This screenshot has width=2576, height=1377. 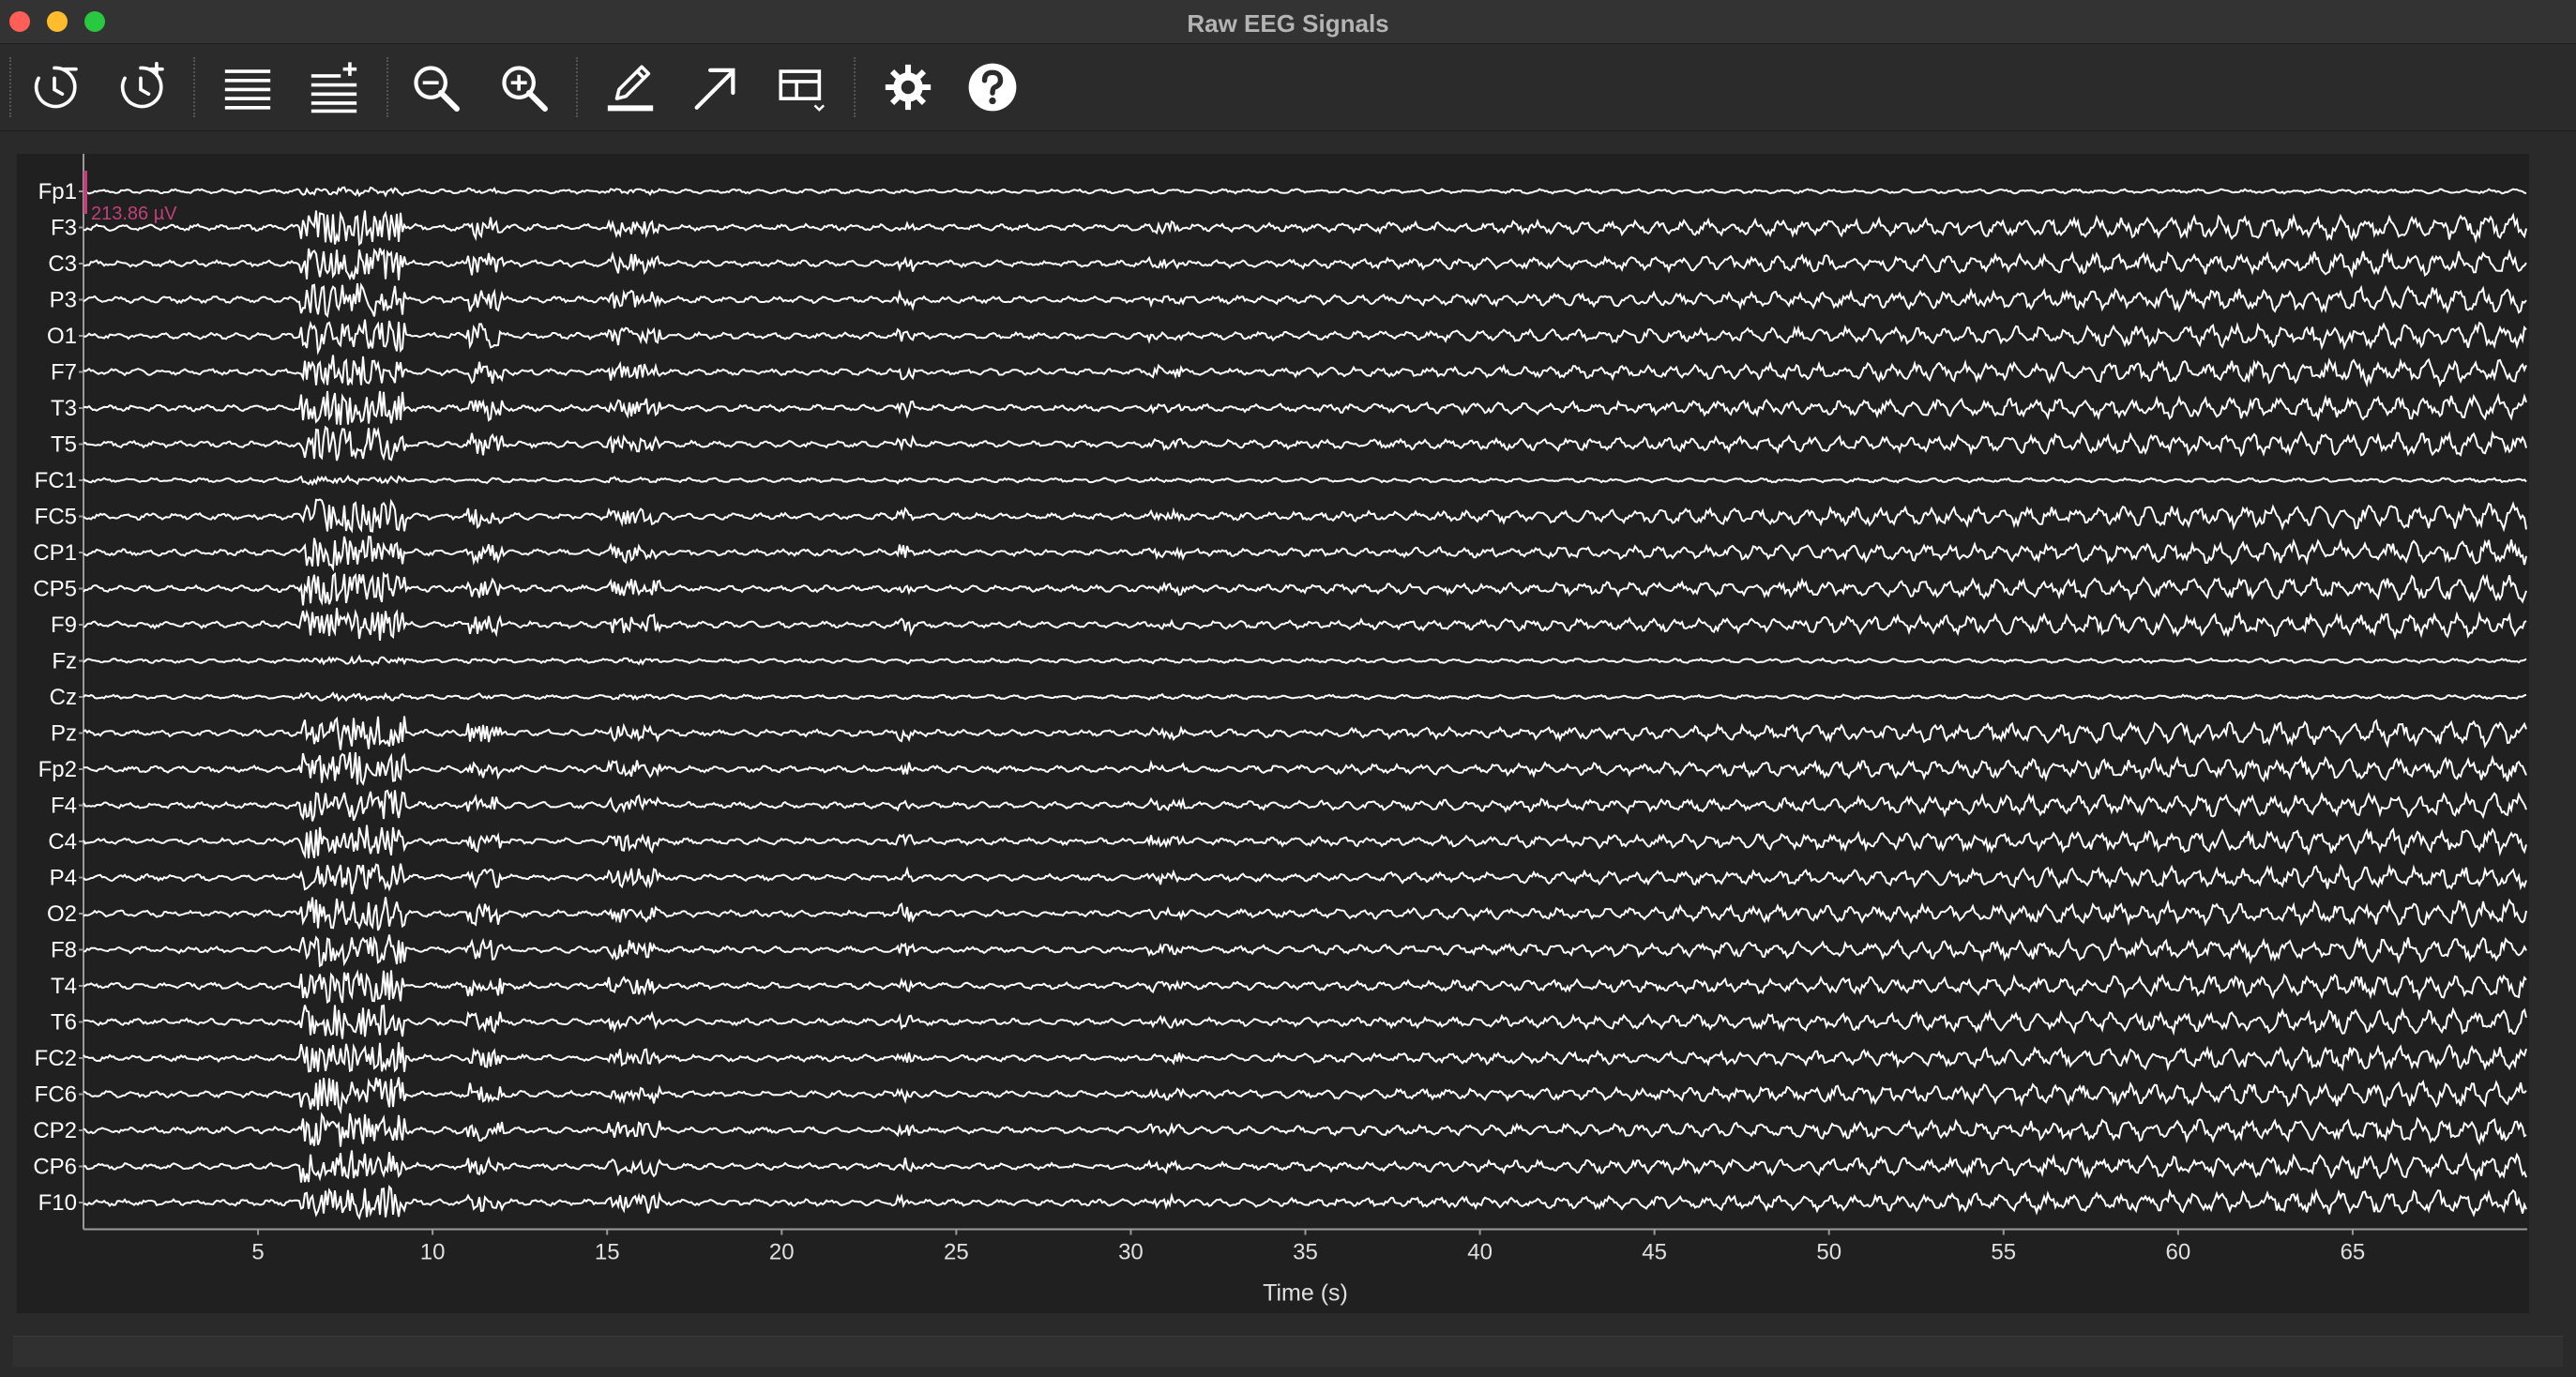 I want to click on eeg-trace-pz, so click(x=1305, y=733).